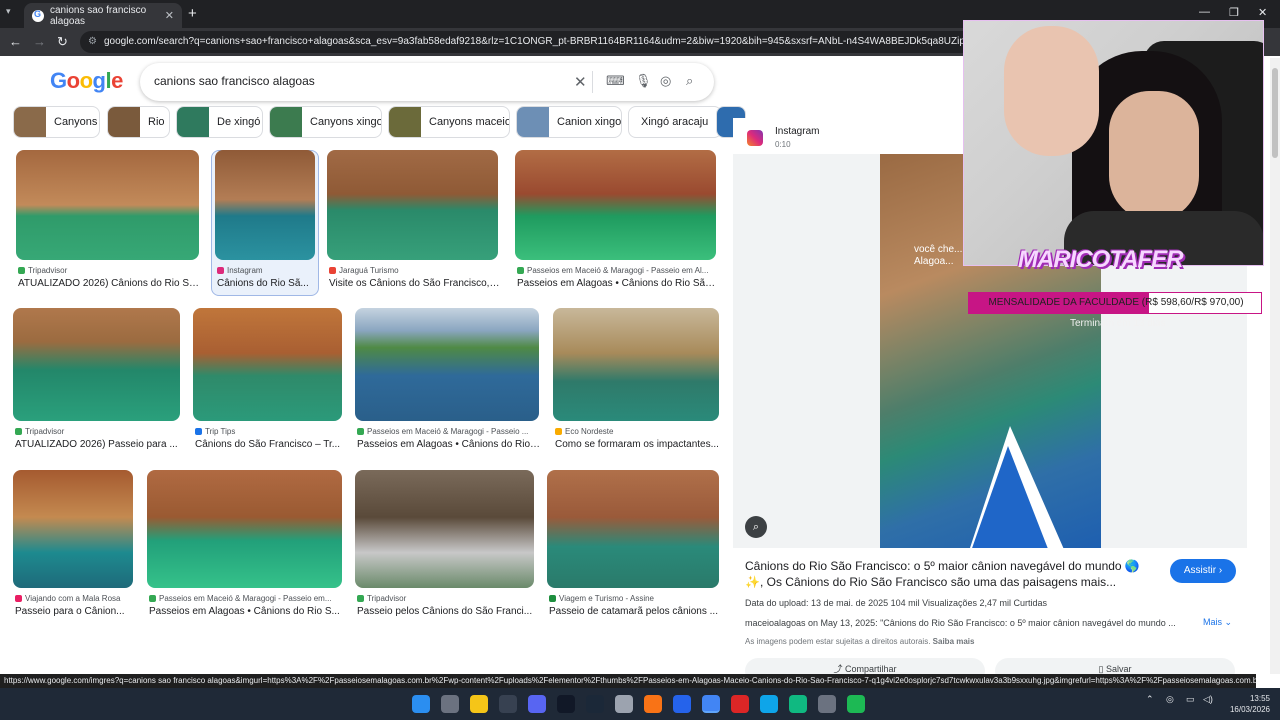 Image resolution: width=1280 pixels, height=720 pixels. Describe the element at coordinates (325, 122) in the screenshot. I see `chip-canyons-xingo: Canyons xingo` at that location.